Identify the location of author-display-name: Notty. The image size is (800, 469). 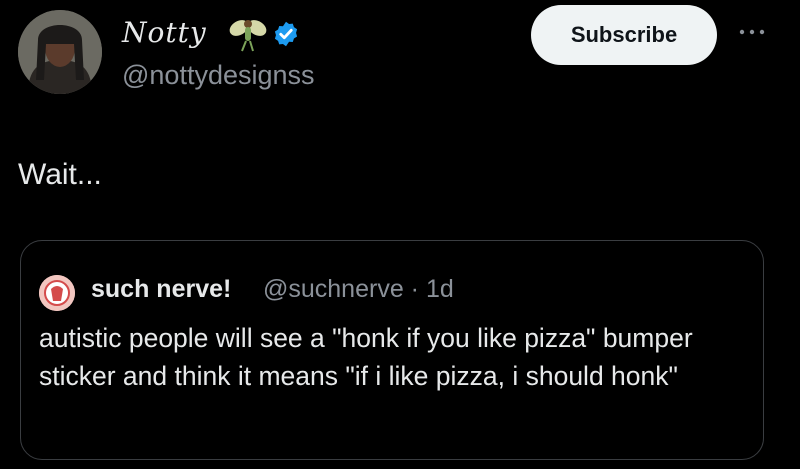
(164, 32).